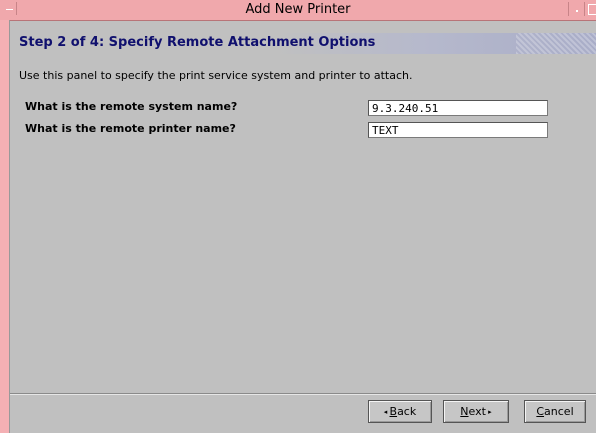 The image size is (596, 433). I want to click on back-button: ◂ Back, so click(400, 411).